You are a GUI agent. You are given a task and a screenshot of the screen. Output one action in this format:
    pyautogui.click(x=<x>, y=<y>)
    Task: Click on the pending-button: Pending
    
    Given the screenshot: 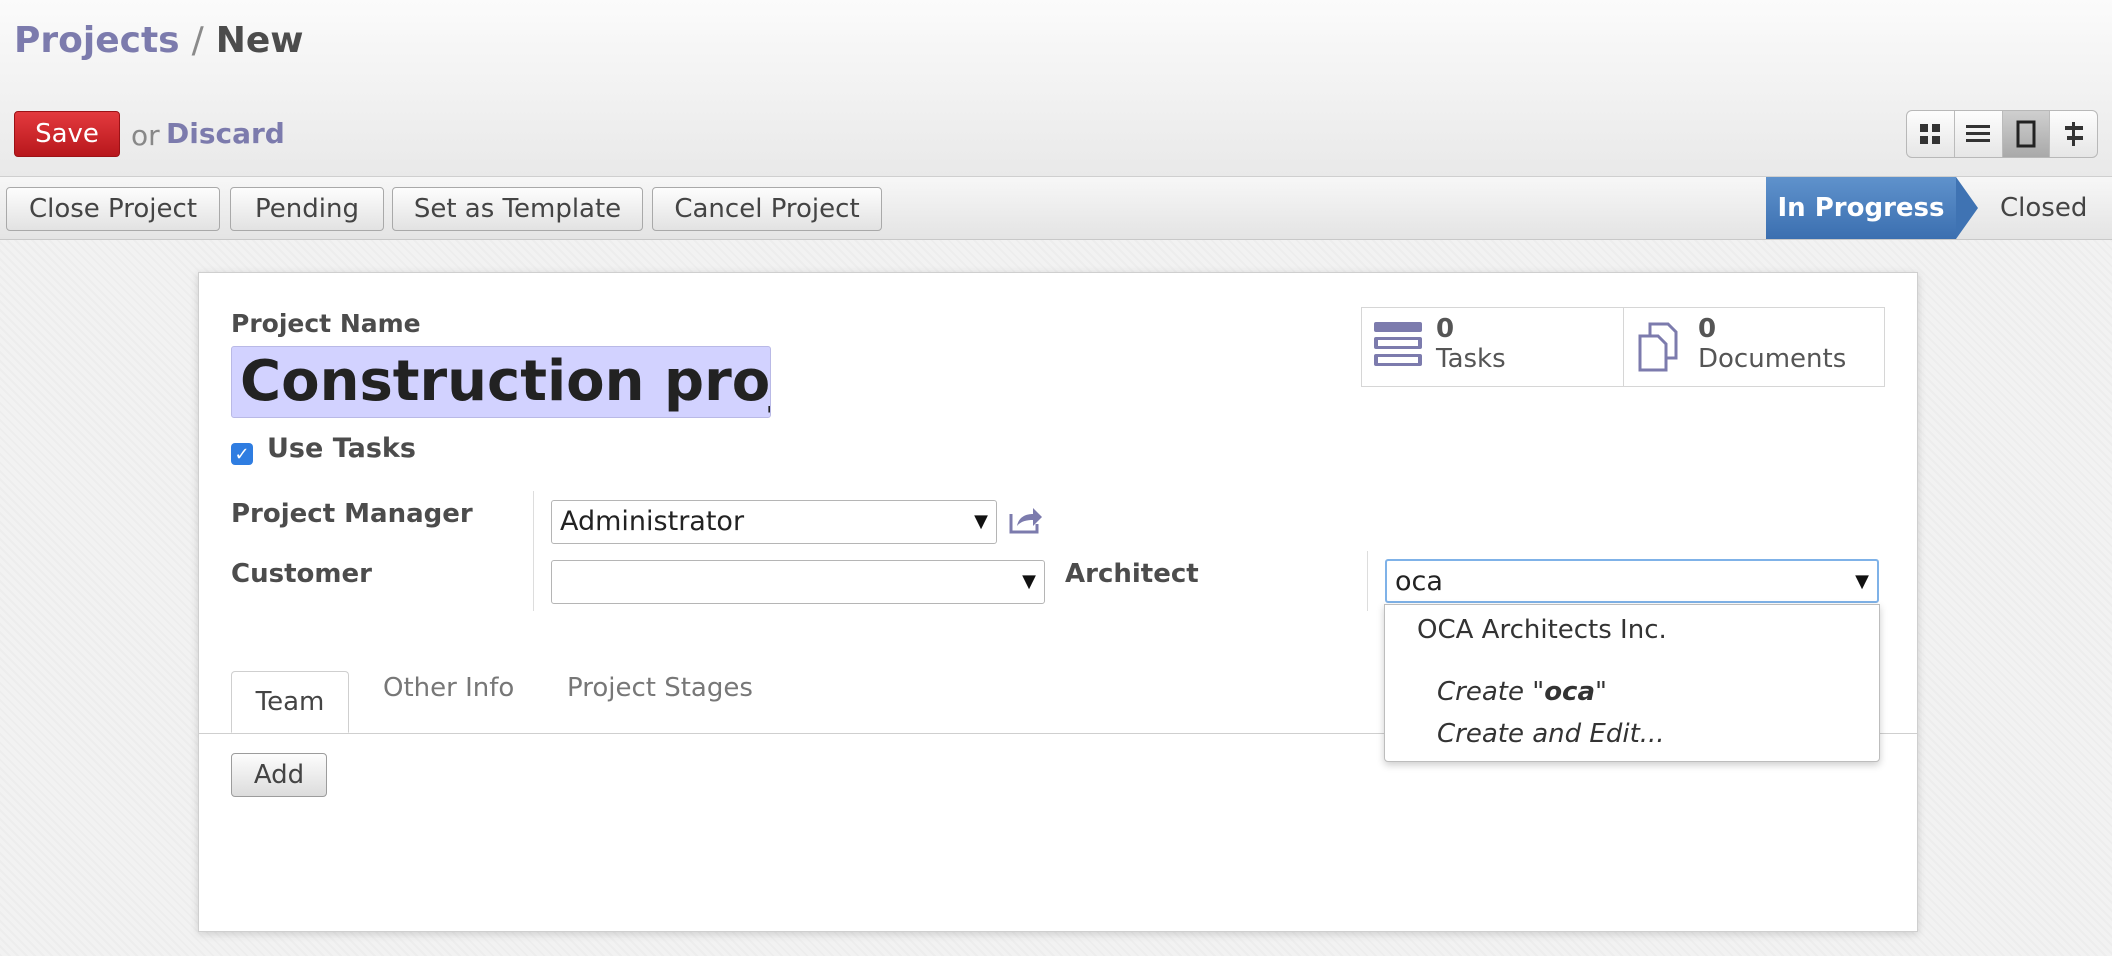 What is the action you would take?
    pyautogui.click(x=307, y=209)
    